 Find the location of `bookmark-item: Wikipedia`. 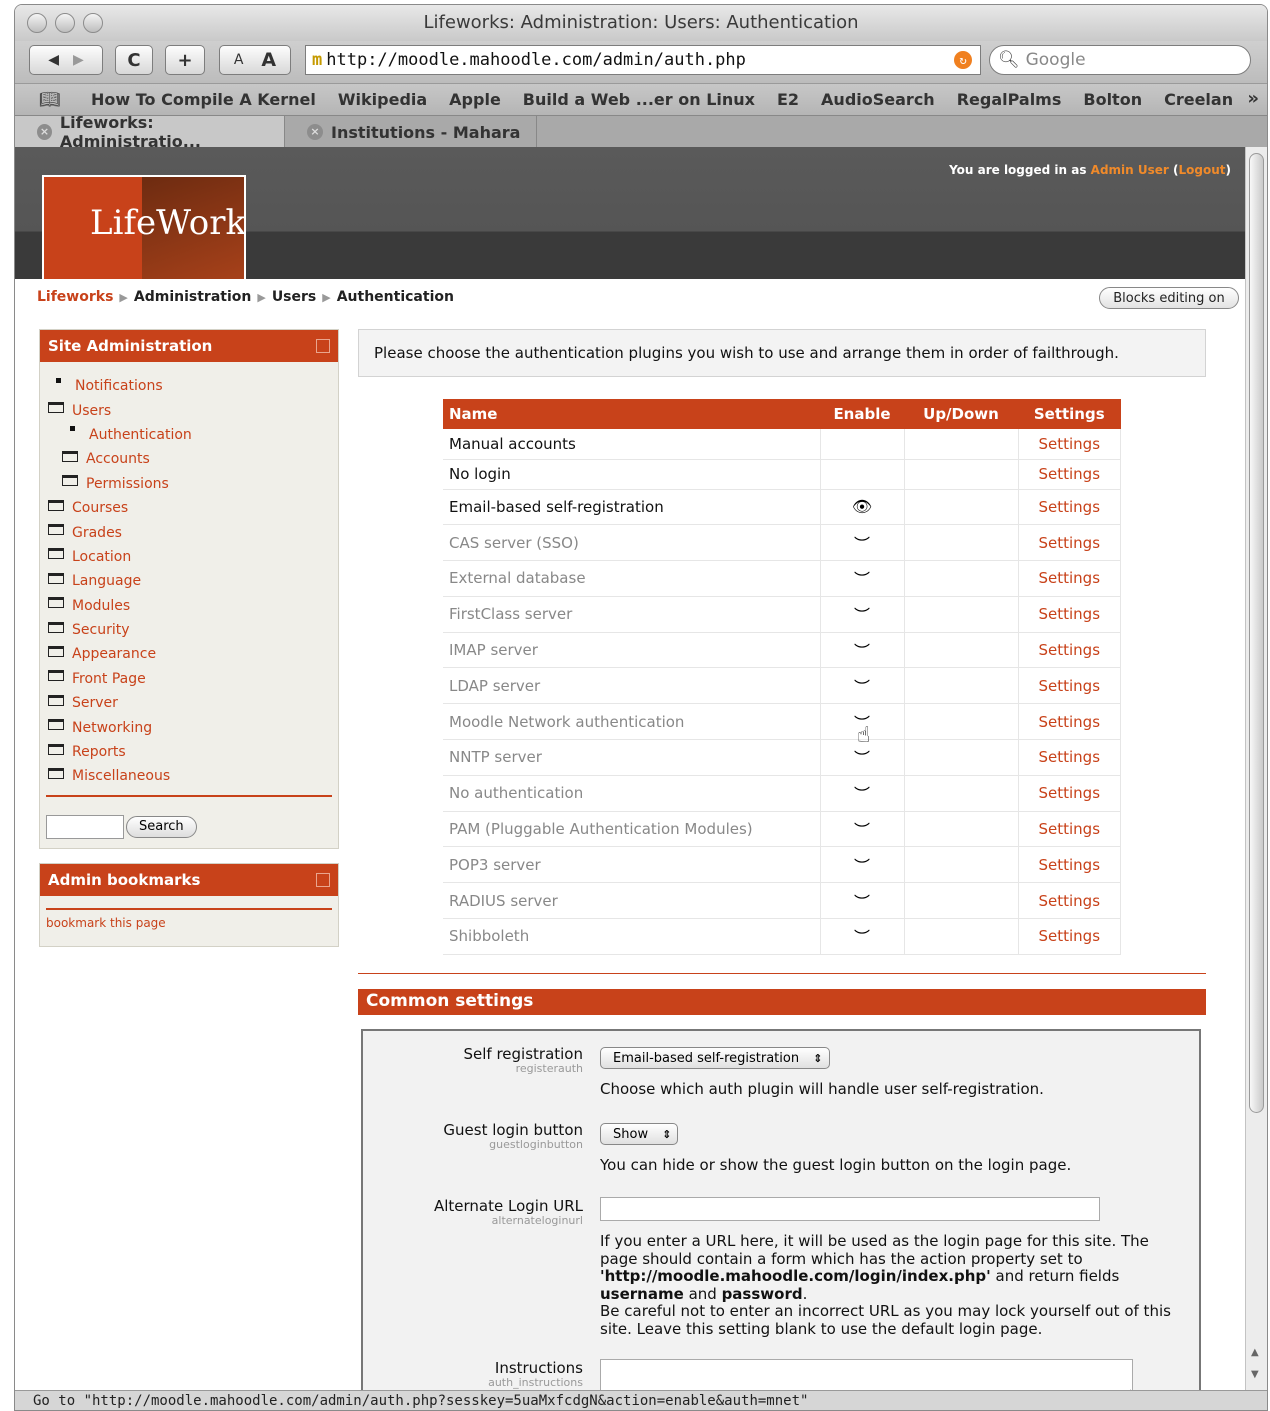

bookmark-item: Wikipedia is located at coordinates (382, 99).